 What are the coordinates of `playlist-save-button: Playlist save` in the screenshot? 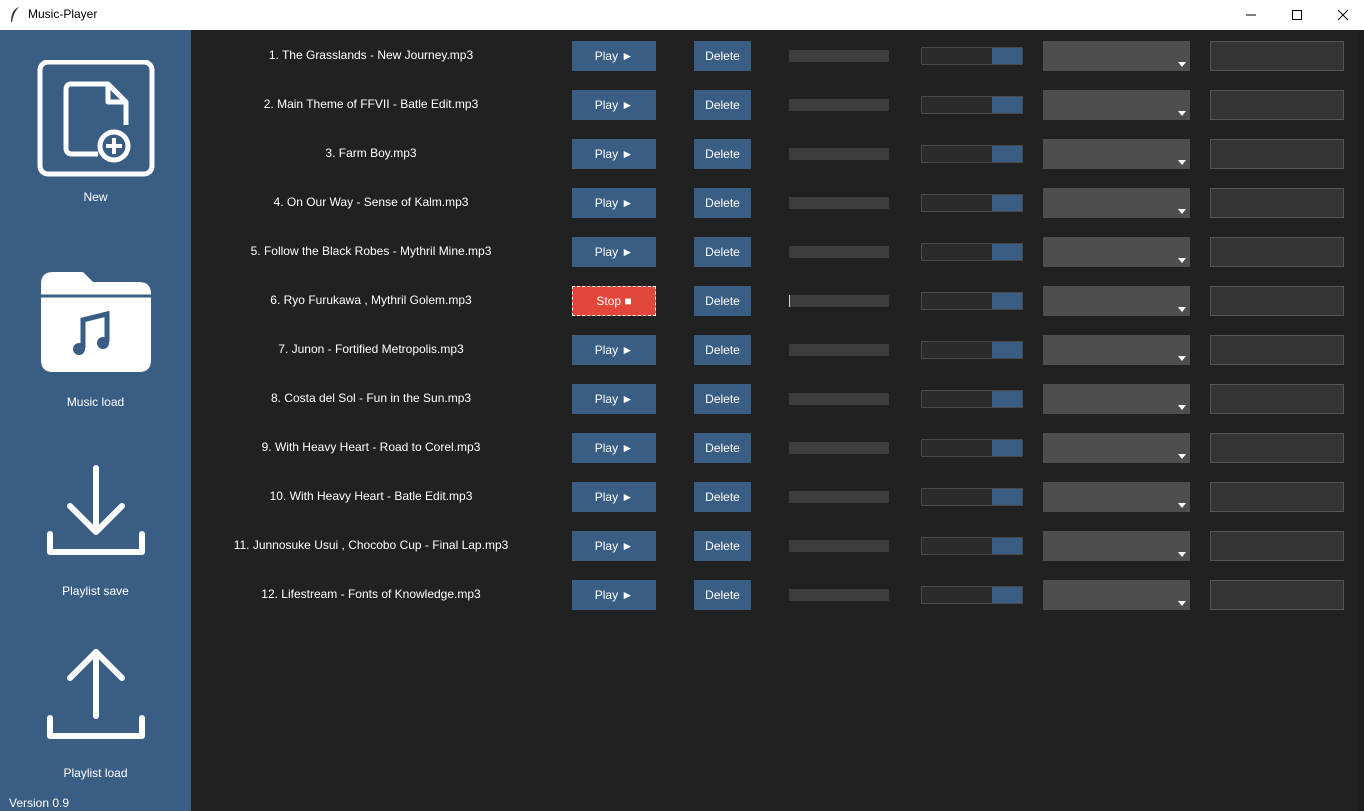 It's located at (95, 531).